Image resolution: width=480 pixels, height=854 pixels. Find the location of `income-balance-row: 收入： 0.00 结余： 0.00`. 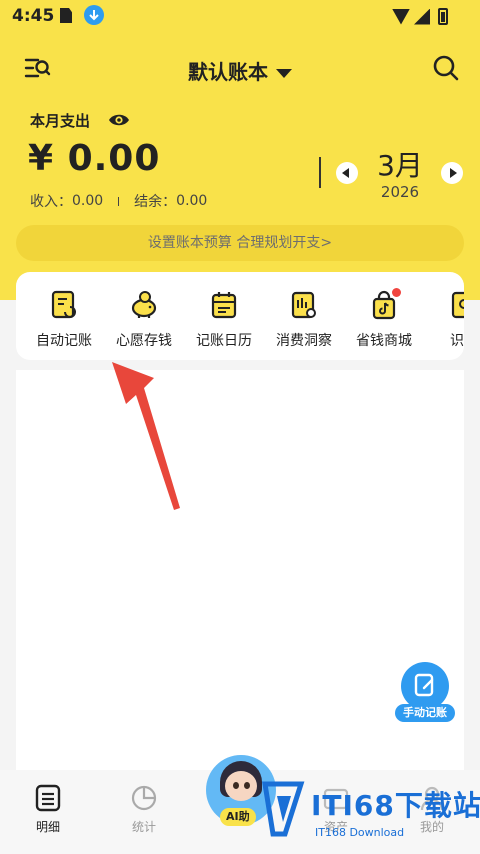

income-balance-row: 收入： 0.00 结余： 0.00 is located at coordinates (118, 201).